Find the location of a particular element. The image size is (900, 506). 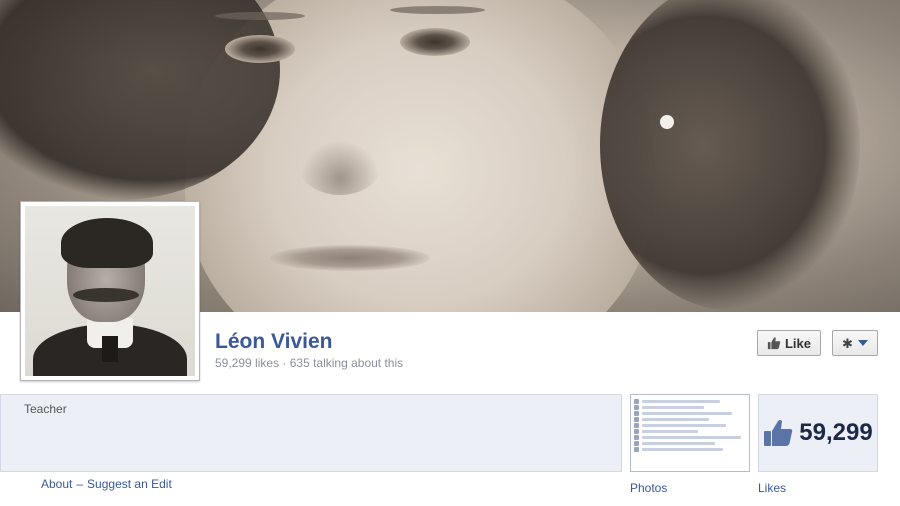

likes-app-box: 59,299 is located at coordinates (818, 433).